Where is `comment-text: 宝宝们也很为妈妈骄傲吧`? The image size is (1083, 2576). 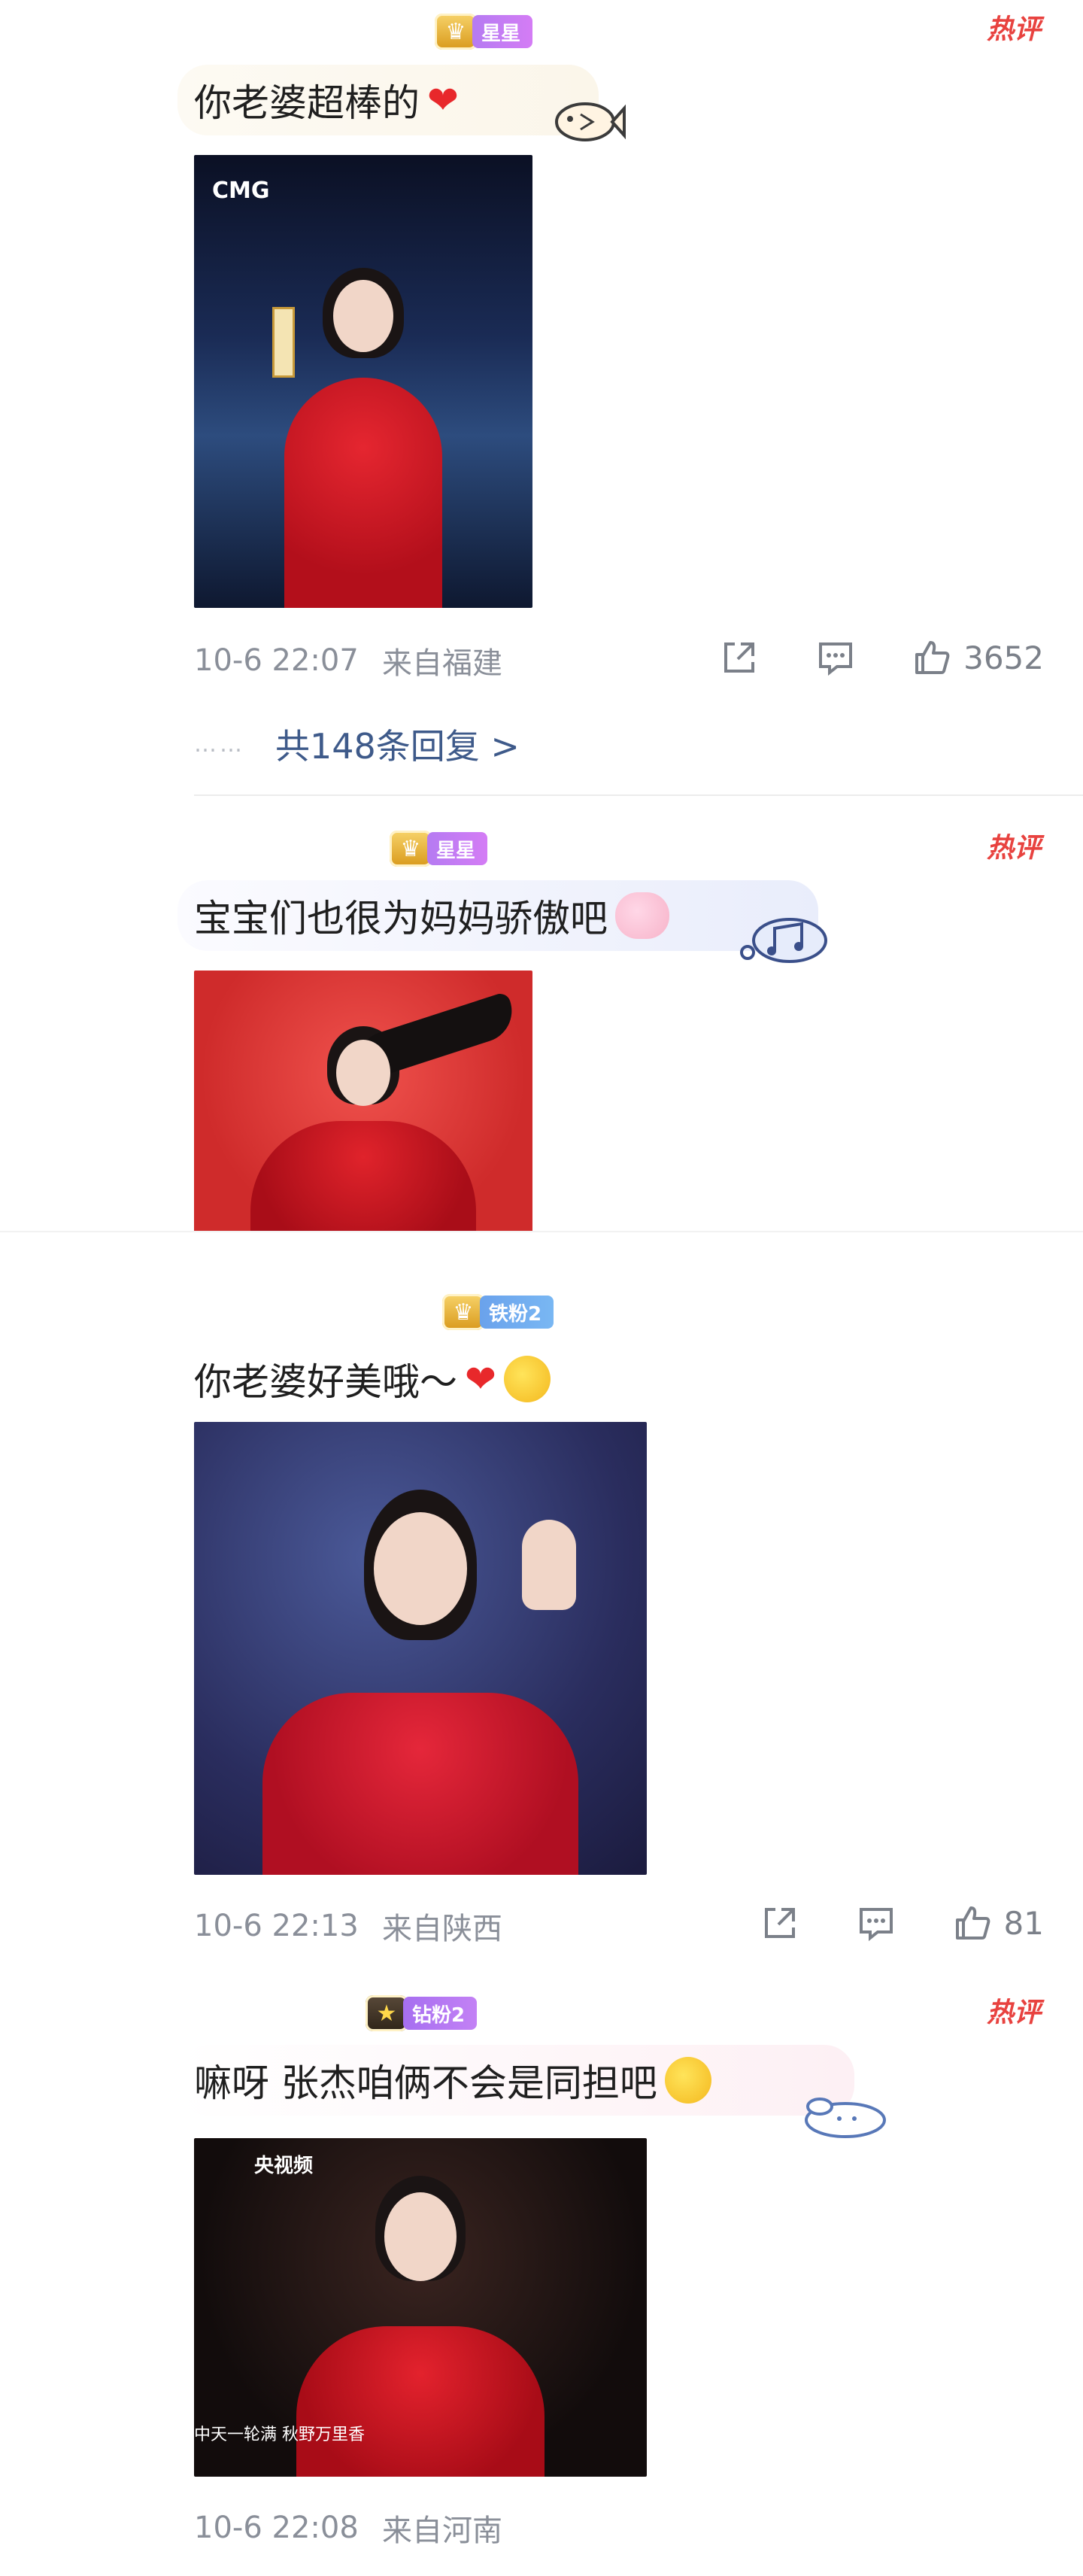 comment-text: 宝宝们也很为妈妈骄傲吧 is located at coordinates (497, 916).